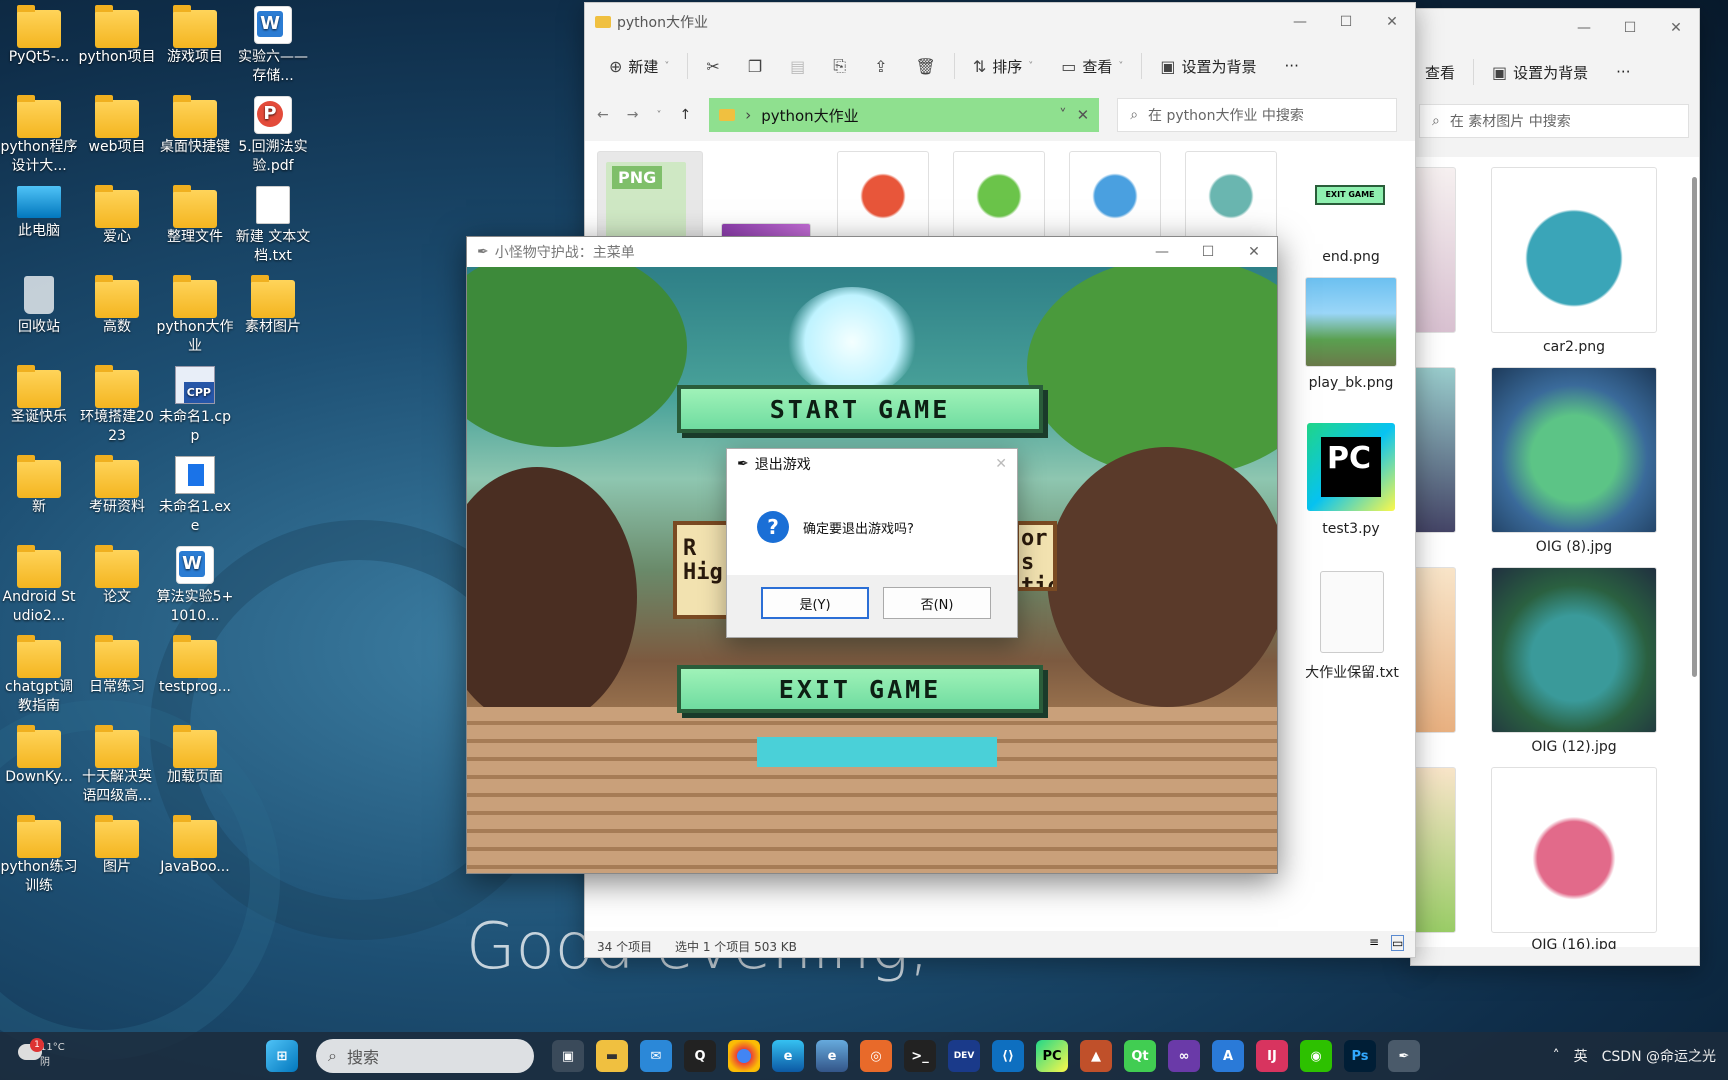 Image resolution: width=1728 pixels, height=1080 pixels. Describe the element at coordinates (117, 306) in the screenshot. I see `desktop-icon: 高数` at that location.